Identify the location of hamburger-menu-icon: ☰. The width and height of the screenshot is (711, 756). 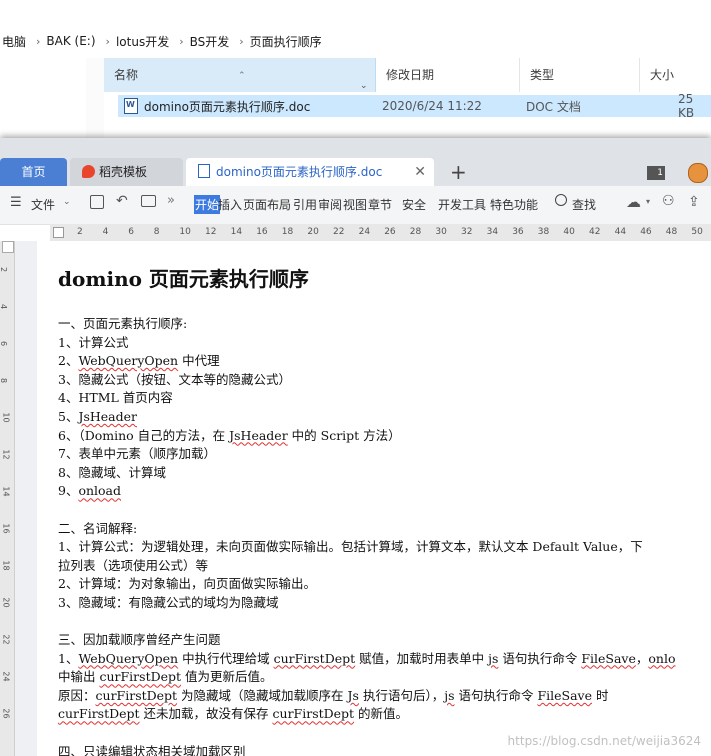
(16, 202).